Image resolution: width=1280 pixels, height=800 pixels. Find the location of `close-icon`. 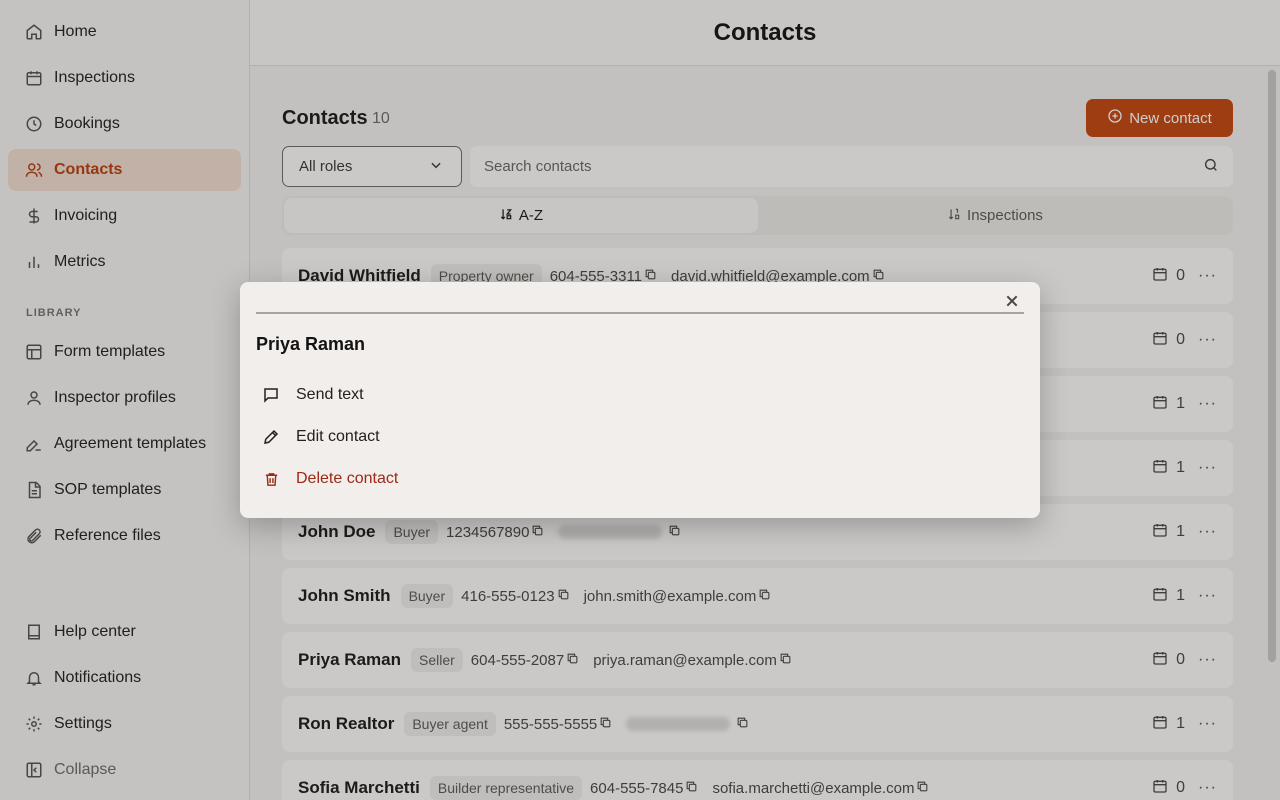

close-icon is located at coordinates (1012, 301).